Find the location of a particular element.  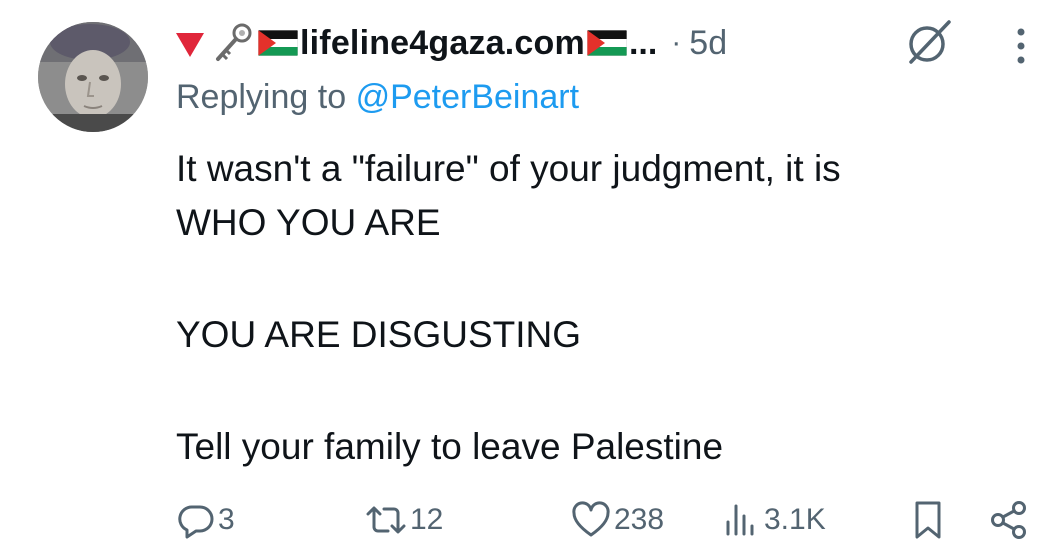

share-icon is located at coordinates (1008, 520).